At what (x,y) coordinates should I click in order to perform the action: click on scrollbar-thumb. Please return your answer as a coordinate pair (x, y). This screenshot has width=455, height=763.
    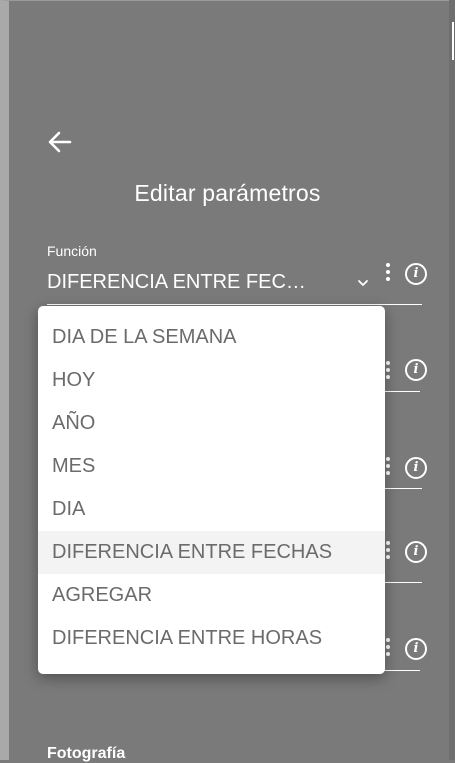
    Looking at the image, I should click on (453, 41).